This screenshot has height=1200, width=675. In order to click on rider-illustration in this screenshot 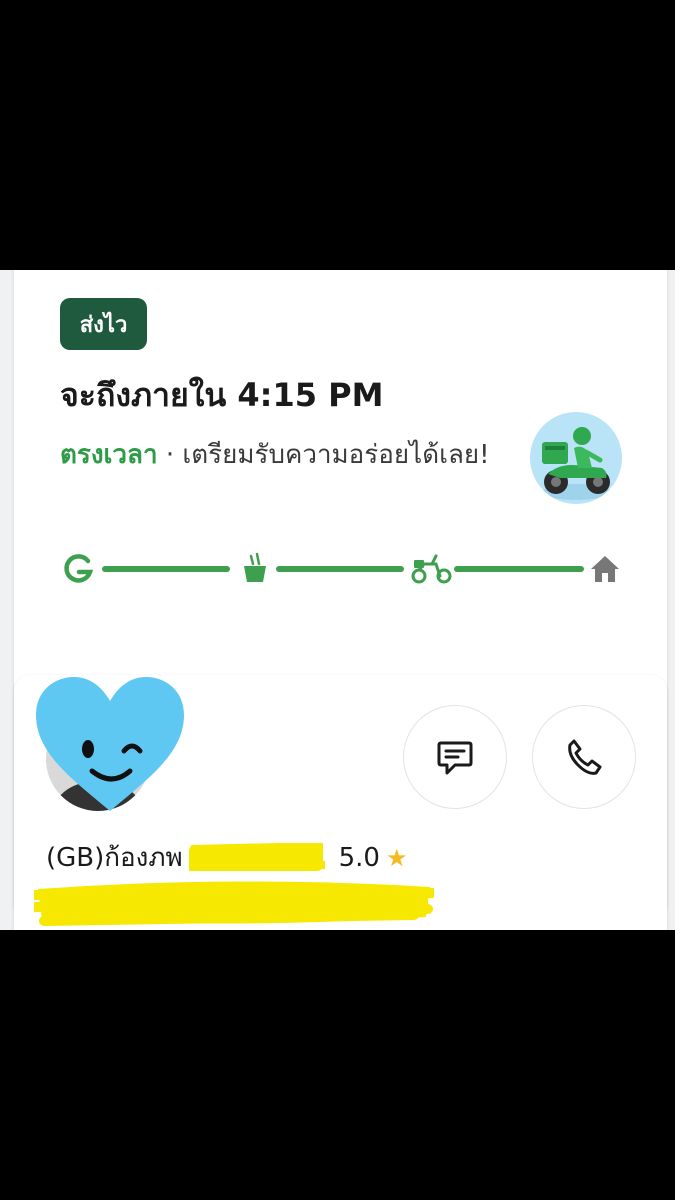, I will do `click(576, 458)`.